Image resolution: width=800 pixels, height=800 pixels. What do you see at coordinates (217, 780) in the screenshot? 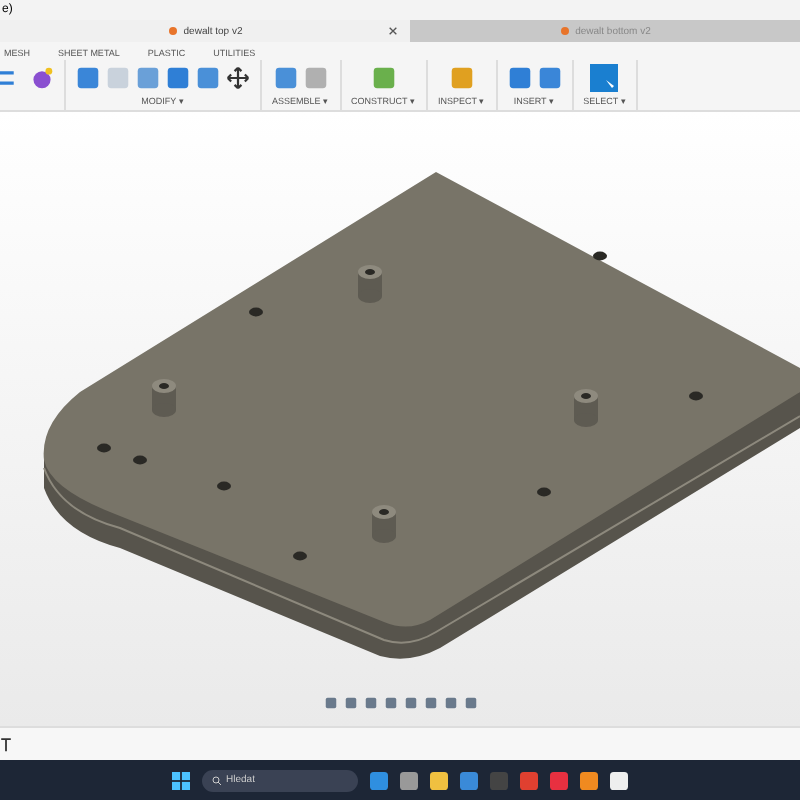
I see `search-icon` at bounding box center [217, 780].